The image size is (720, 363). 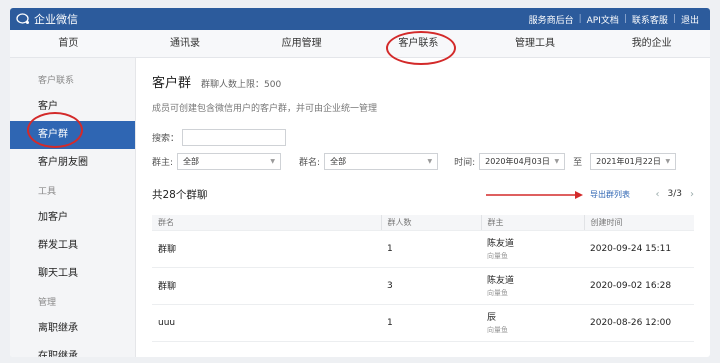 I want to click on group-name-select-value: 全部, so click(x=338, y=161).